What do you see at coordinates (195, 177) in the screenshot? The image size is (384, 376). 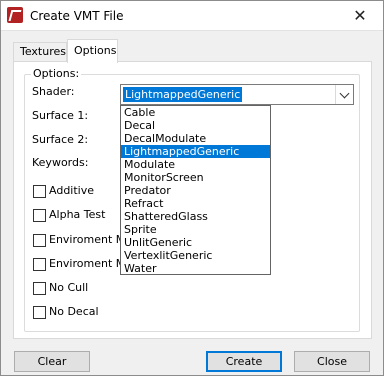 I see `shader-option-monitorscreen: MonitorScreen` at bounding box center [195, 177].